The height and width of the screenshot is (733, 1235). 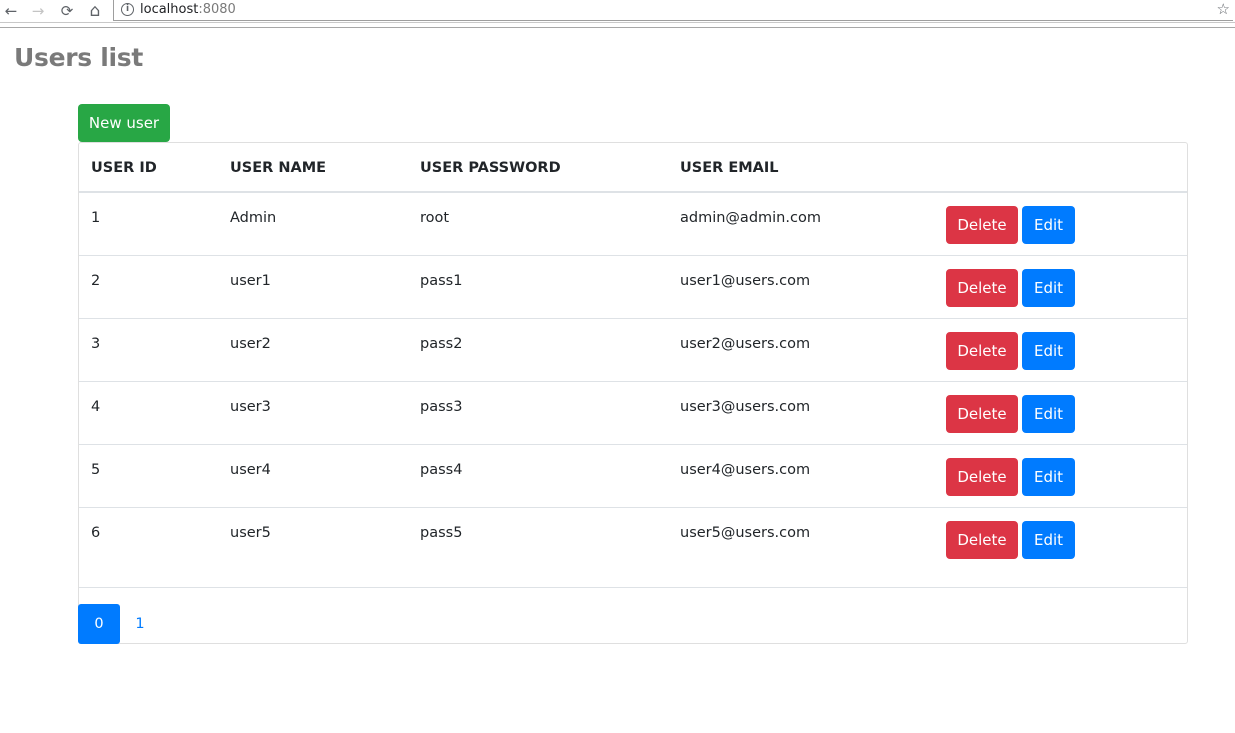 What do you see at coordinates (38, 11) in the screenshot?
I see `forward-arrow-icon: →` at bounding box center [38, 11].